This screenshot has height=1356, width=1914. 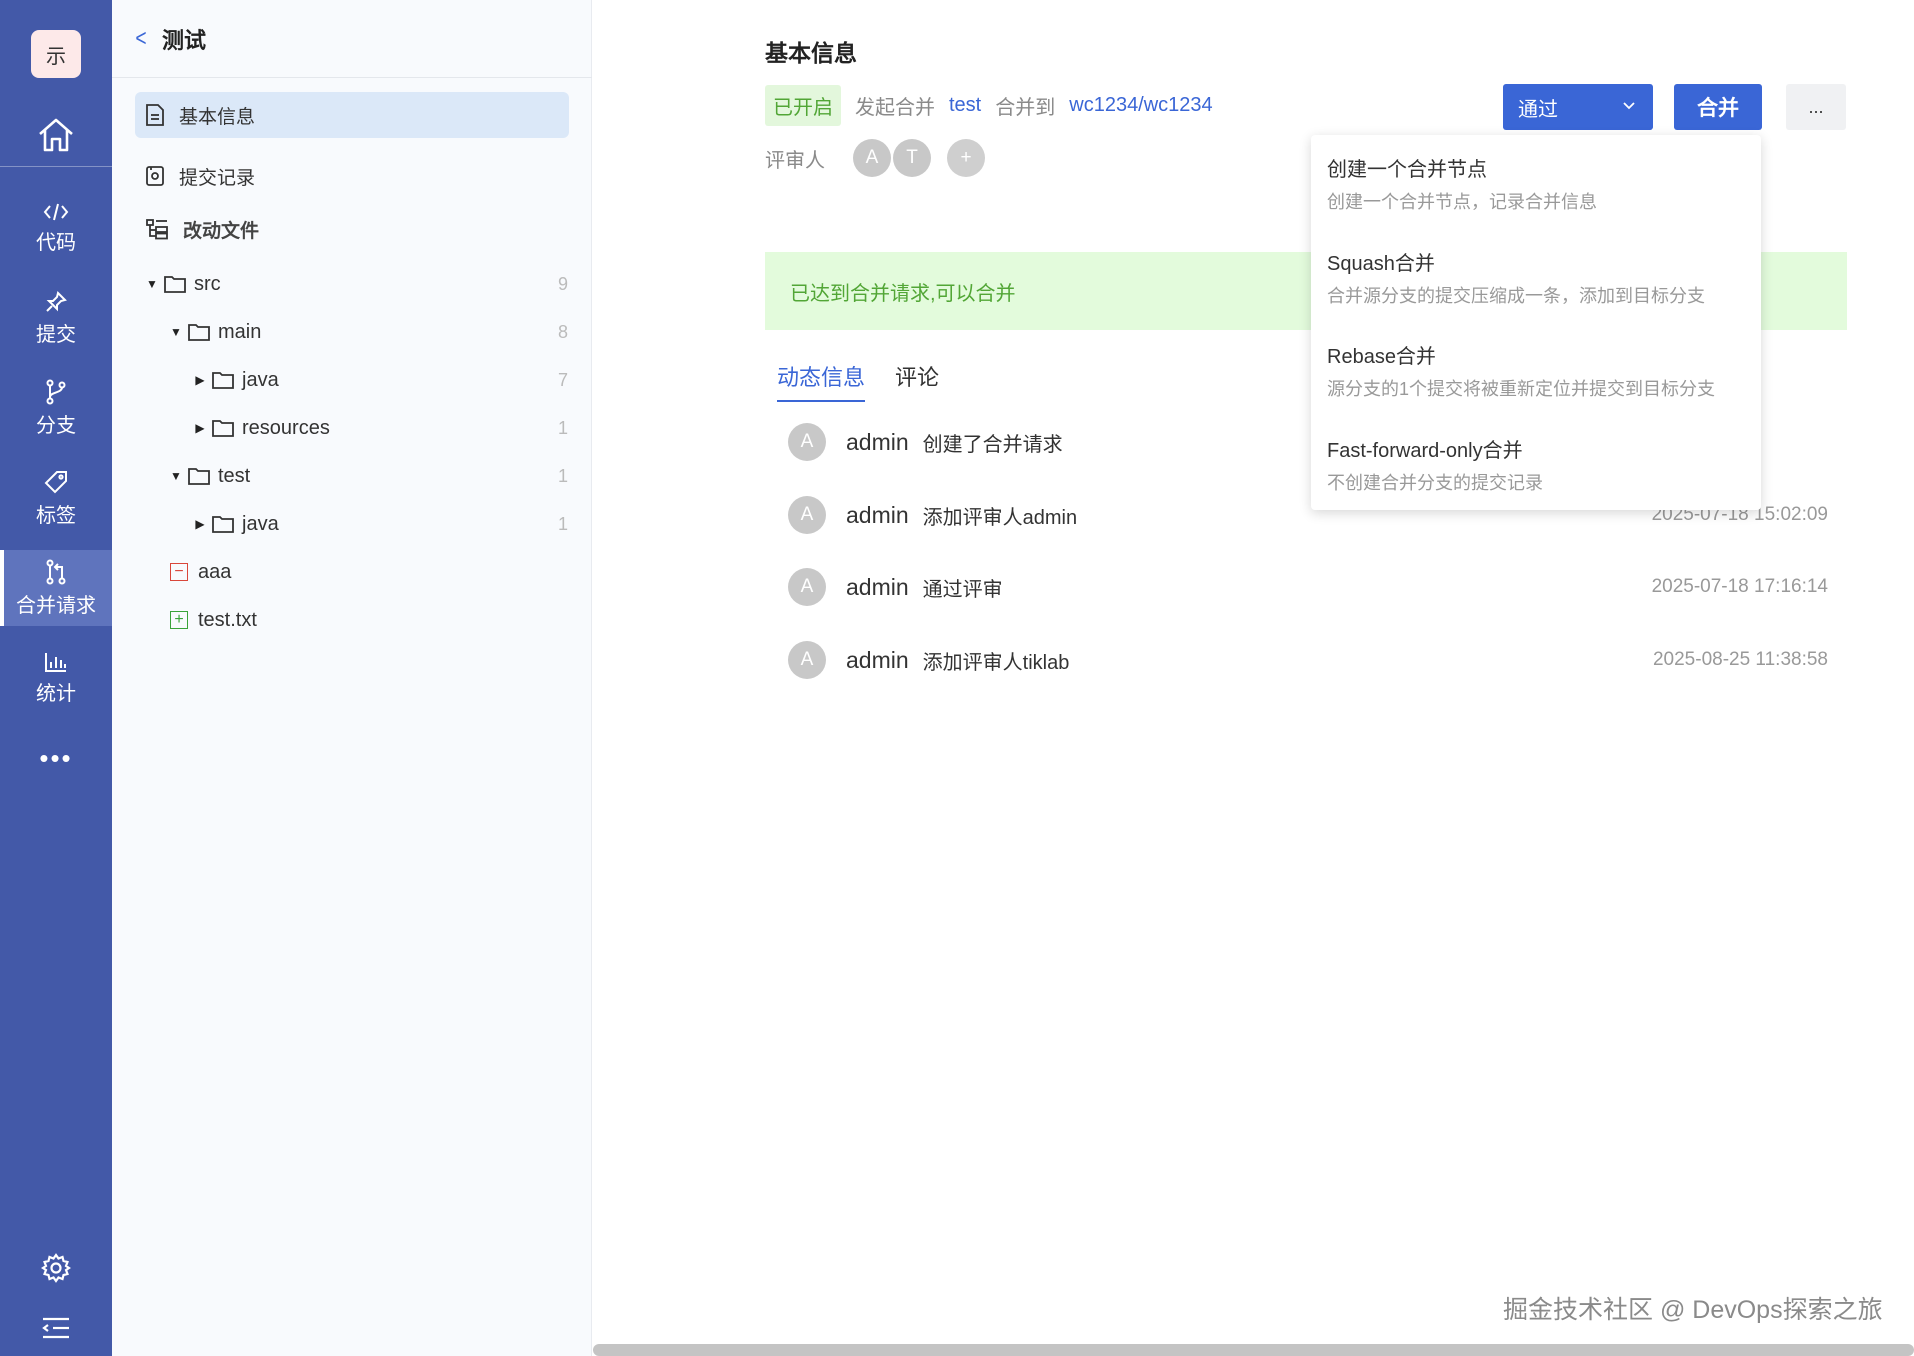 I want to click on source-branch-link: test, so click(x=965, y=105).